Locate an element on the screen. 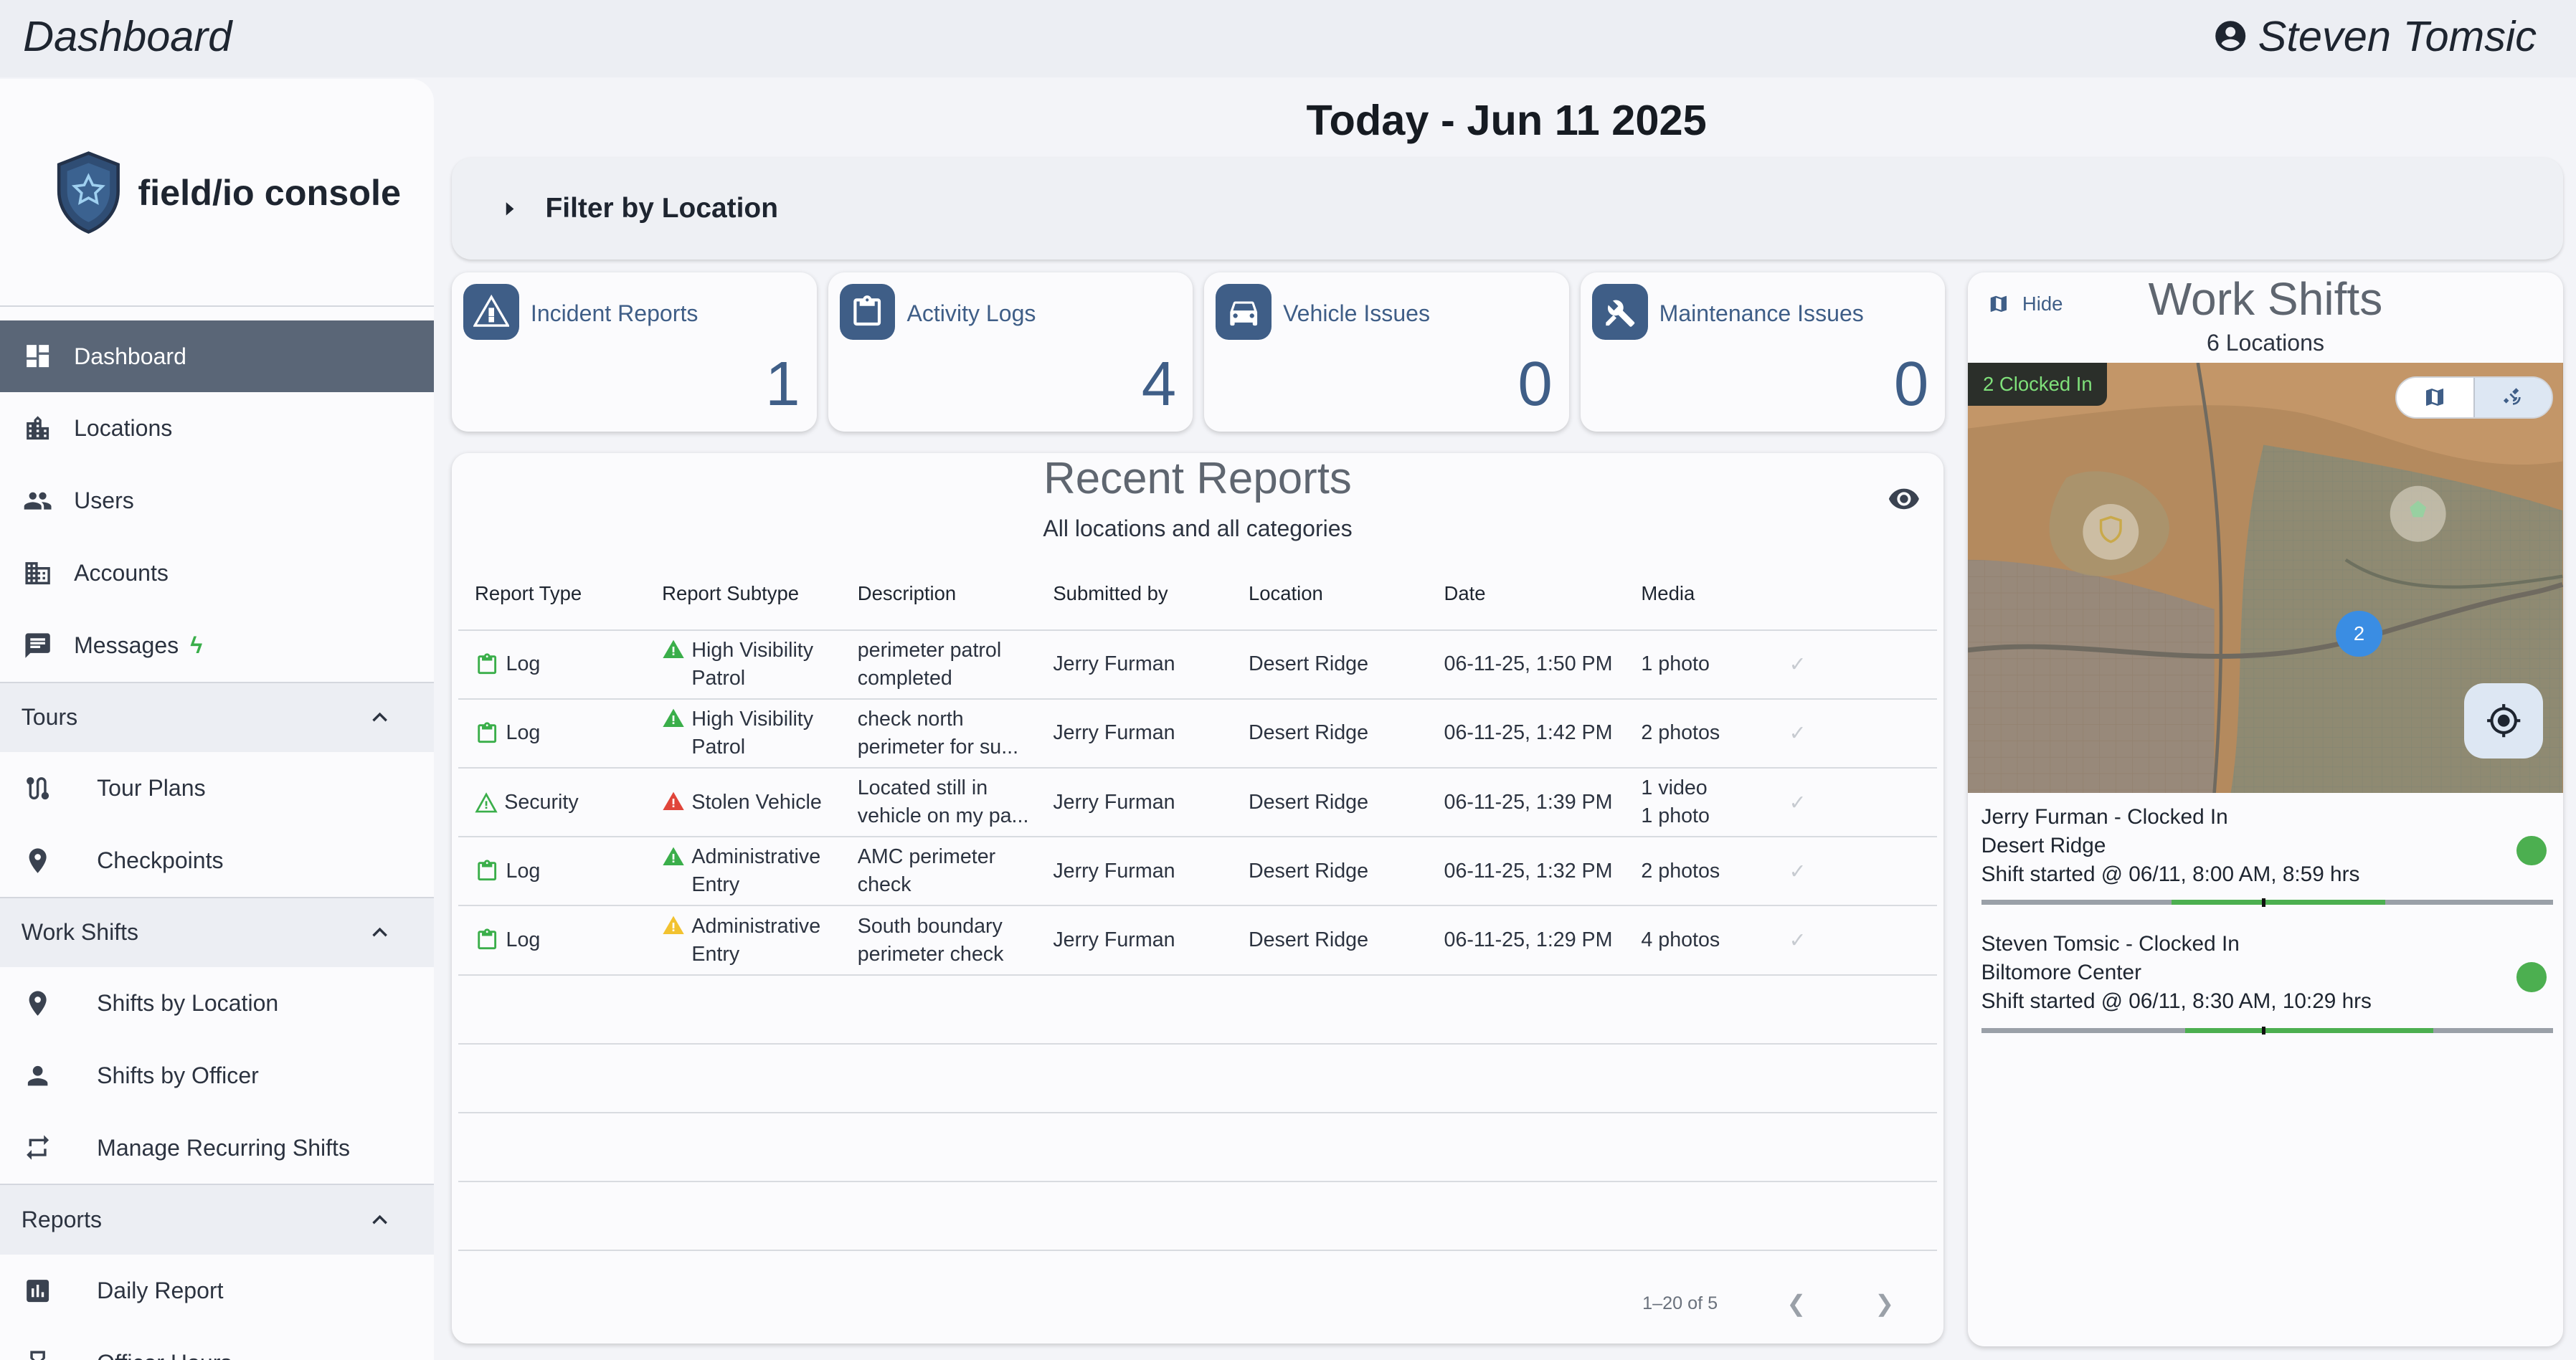 The width and height of the screenshot is (2576, 1360). car-icon is located at coordinates (1244, 312).